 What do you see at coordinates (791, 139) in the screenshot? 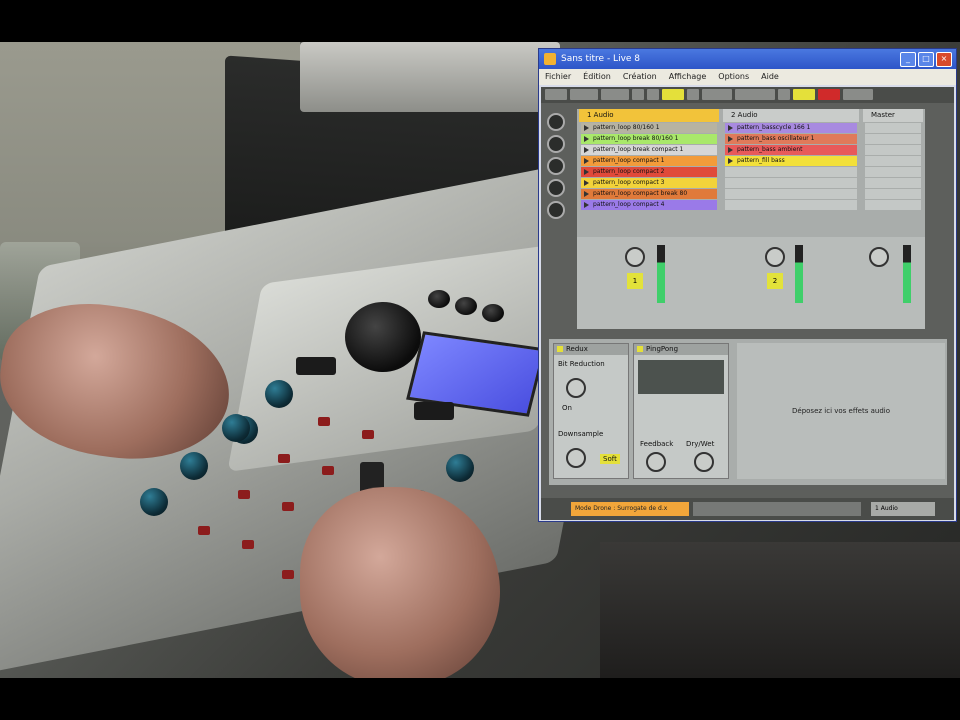
I see `clip-slot: pattern_bass oscillateur 1` at bounding box center [791, 139].